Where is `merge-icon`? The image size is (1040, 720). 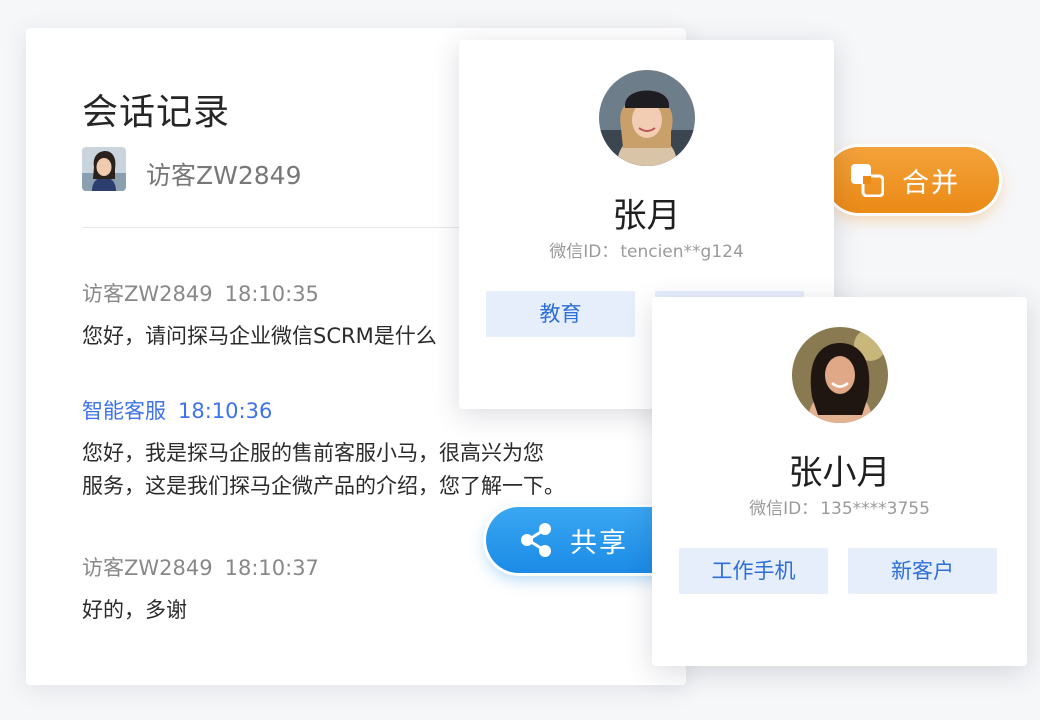
merge-icon is located at coordinates (867, 180).